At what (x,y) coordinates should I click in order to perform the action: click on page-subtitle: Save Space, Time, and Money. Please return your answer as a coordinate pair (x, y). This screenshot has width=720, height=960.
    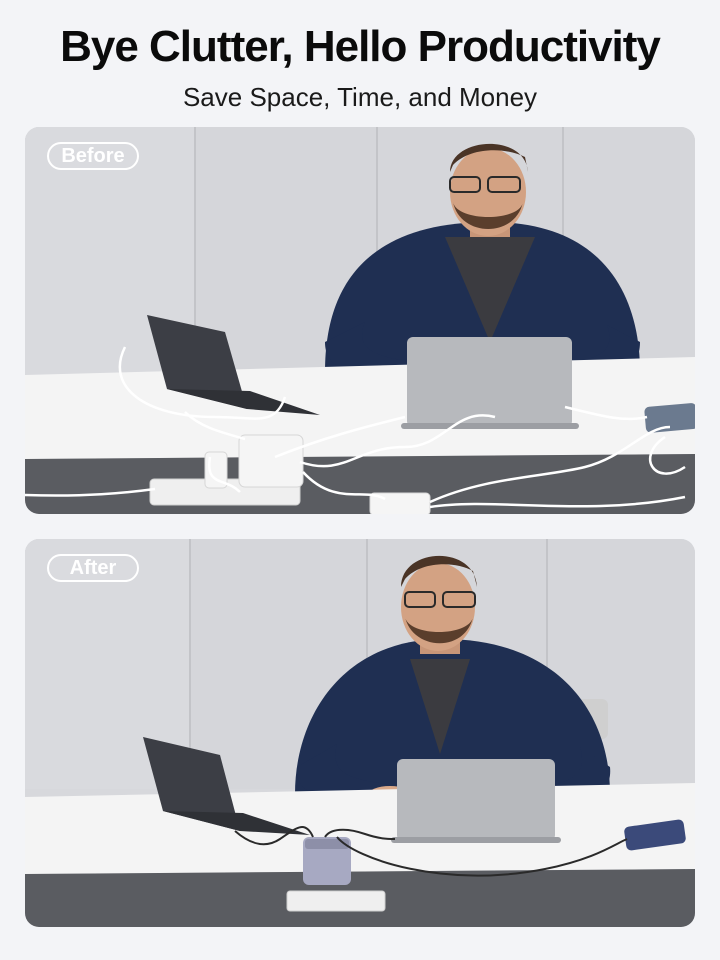
    Looking at the image, I should click on (360, 97).